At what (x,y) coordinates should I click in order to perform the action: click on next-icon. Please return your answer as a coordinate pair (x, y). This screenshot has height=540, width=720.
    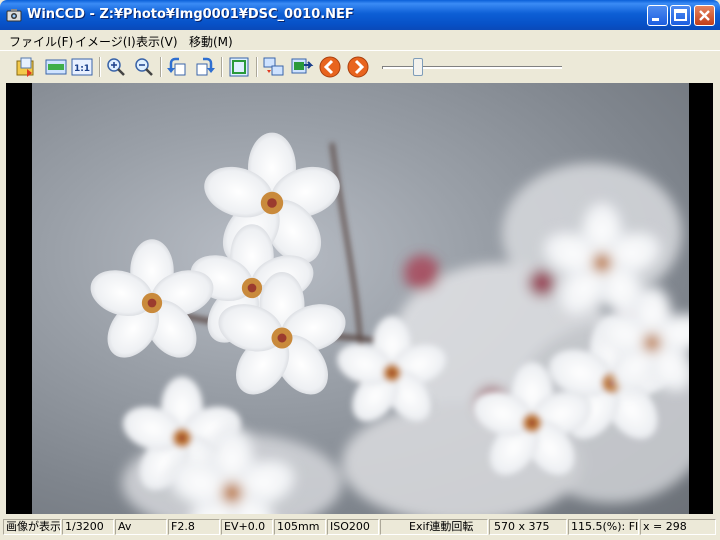
    Looking at the image, I should click on (358, 67).